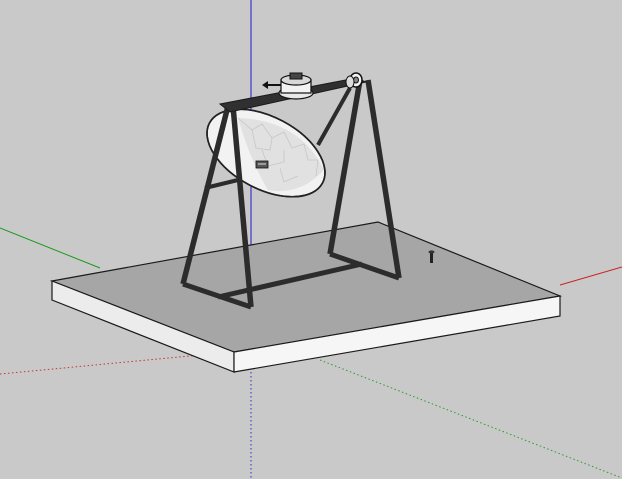 The width and height of the screenshot is (622, 479). I want to click on frame-dish-brace, so click(334, 116).